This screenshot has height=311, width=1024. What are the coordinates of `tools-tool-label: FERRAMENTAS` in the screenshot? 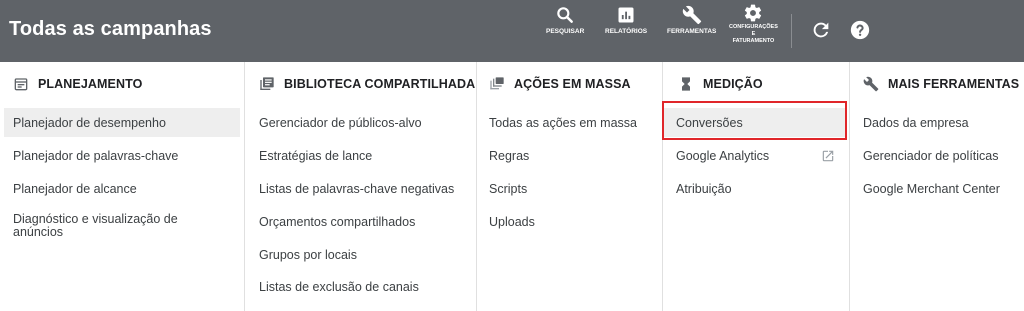 It's located at (692, 31).